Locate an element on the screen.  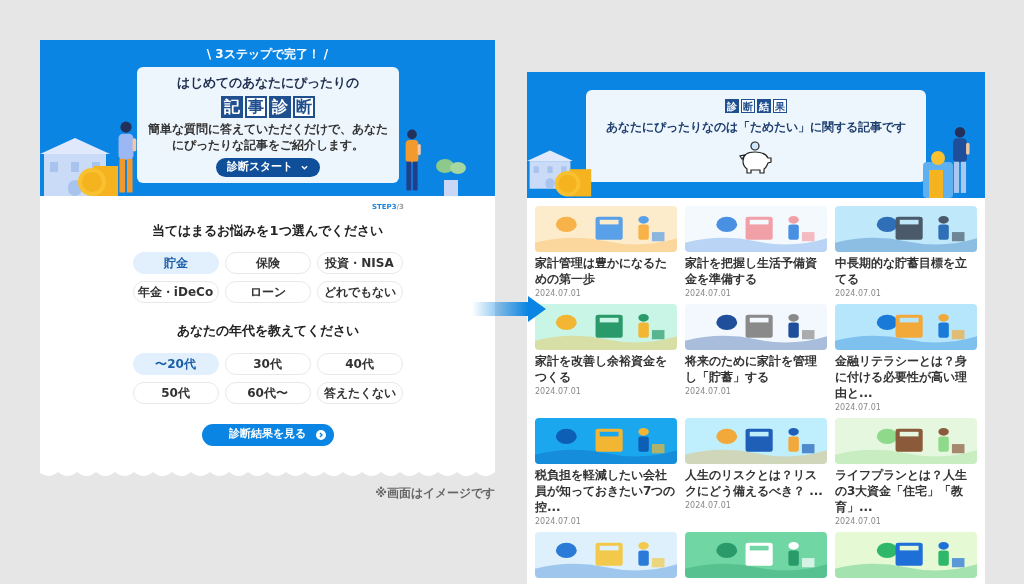
piggy-bank-icon is located at coordinates (756, 158).